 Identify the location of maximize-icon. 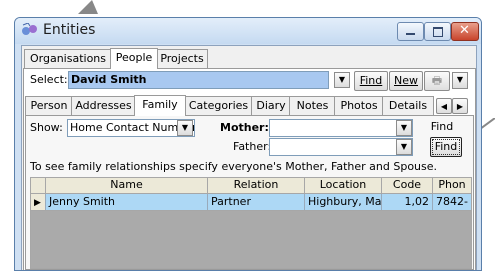
(438, 32).